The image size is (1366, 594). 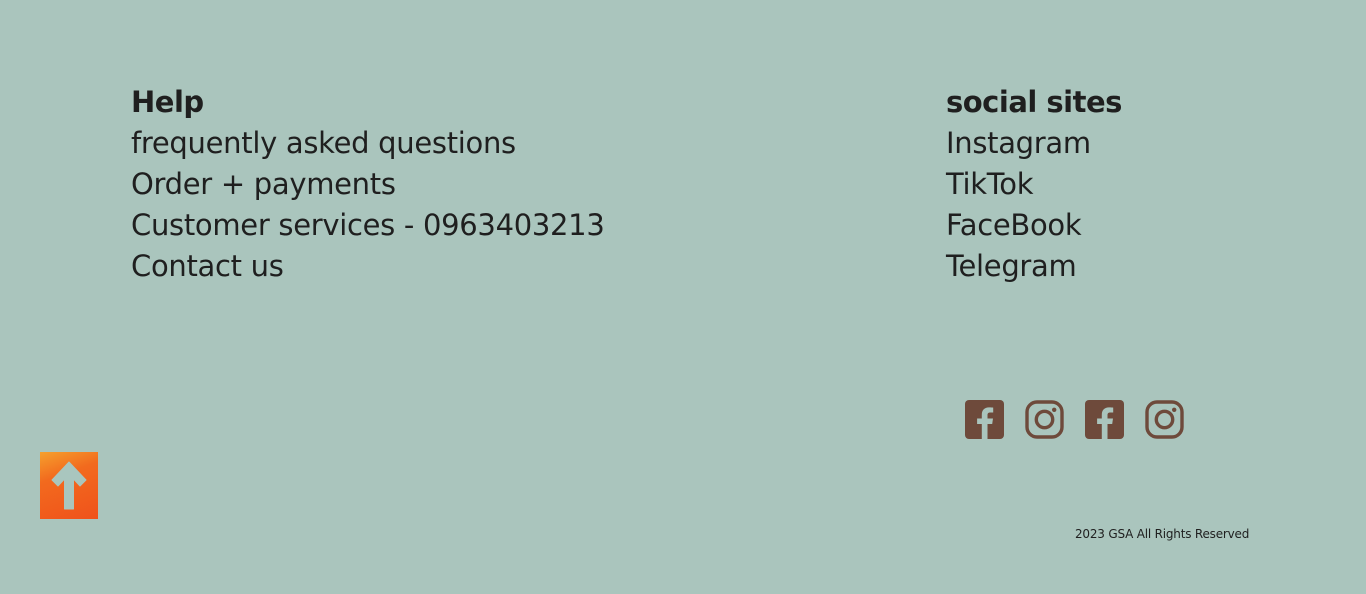 I want to click on telegram-link: Telegram, so click(x=1034, y=266).